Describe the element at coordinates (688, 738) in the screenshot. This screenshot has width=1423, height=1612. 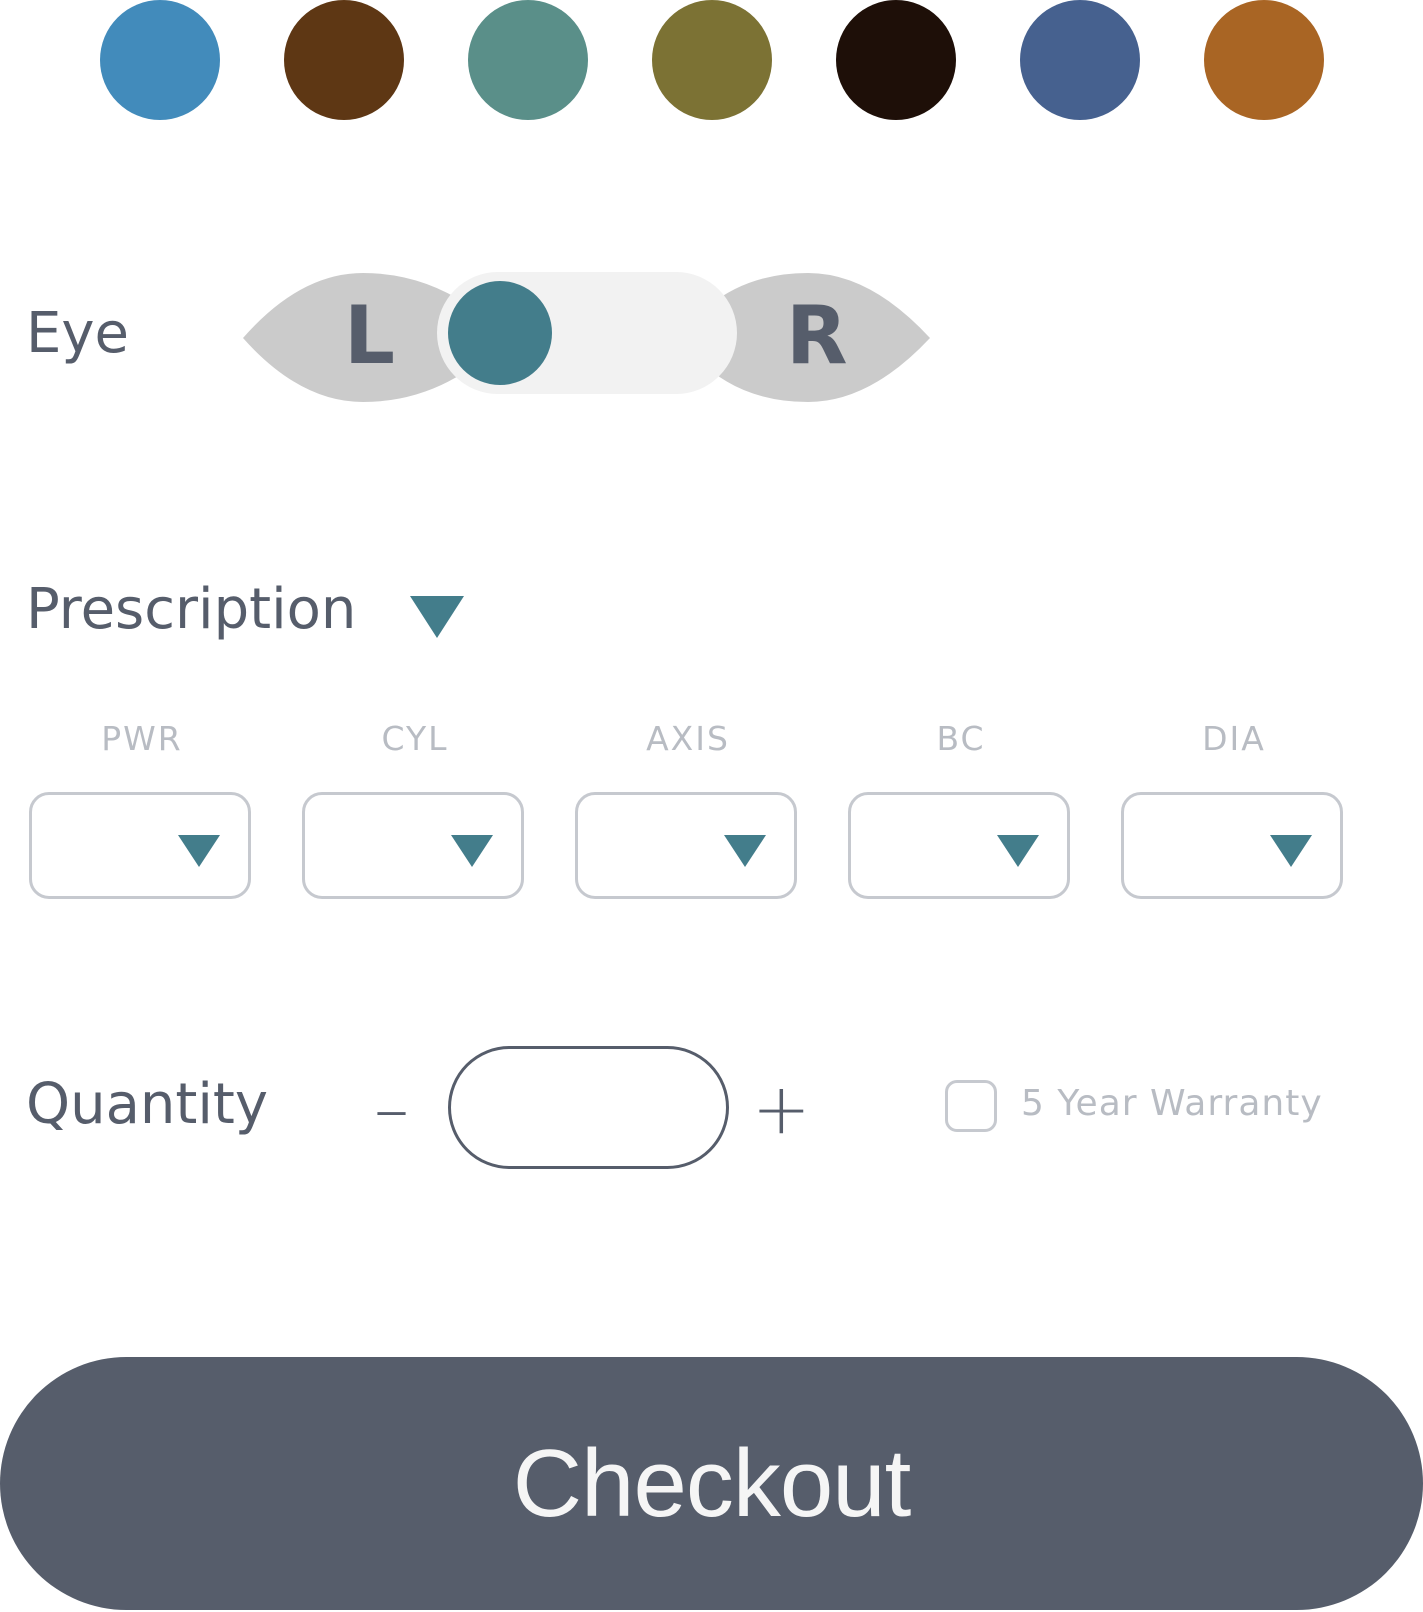
I see `rx-field-label: AXIS` at that location.